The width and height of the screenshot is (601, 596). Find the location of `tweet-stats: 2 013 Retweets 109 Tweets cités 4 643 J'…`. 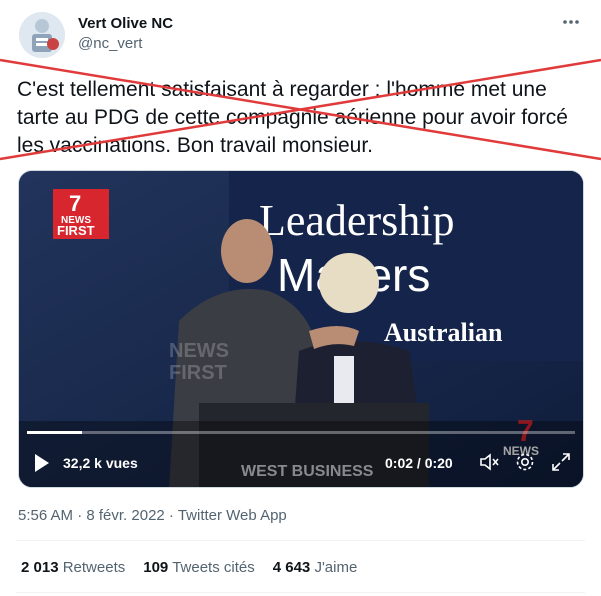

tweet-stats: 2 013 Retweets 109 Tweets cités 4 643 J'… is located at coordinates (189, 567).